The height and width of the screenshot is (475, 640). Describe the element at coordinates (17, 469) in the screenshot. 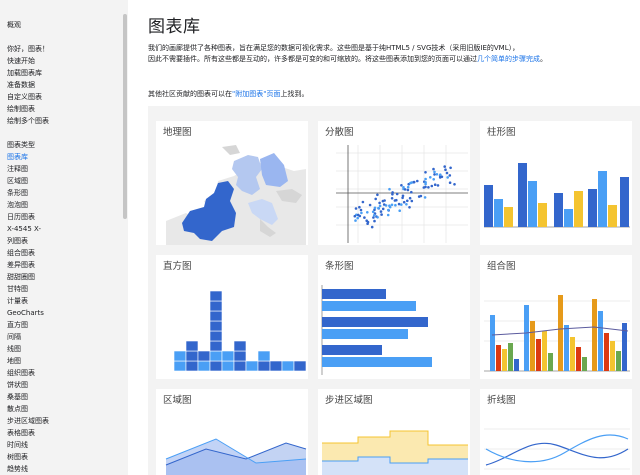

I see `sidebar-item-trendline: 趋势线` at that location.